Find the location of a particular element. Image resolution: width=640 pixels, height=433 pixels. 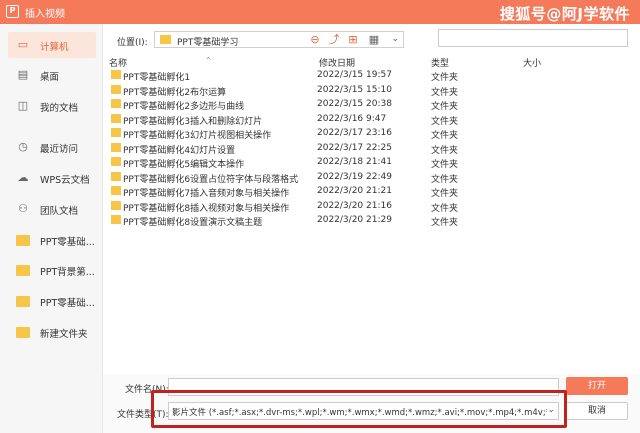

team-icon: ⚇ is located at coordinates (23, 208).